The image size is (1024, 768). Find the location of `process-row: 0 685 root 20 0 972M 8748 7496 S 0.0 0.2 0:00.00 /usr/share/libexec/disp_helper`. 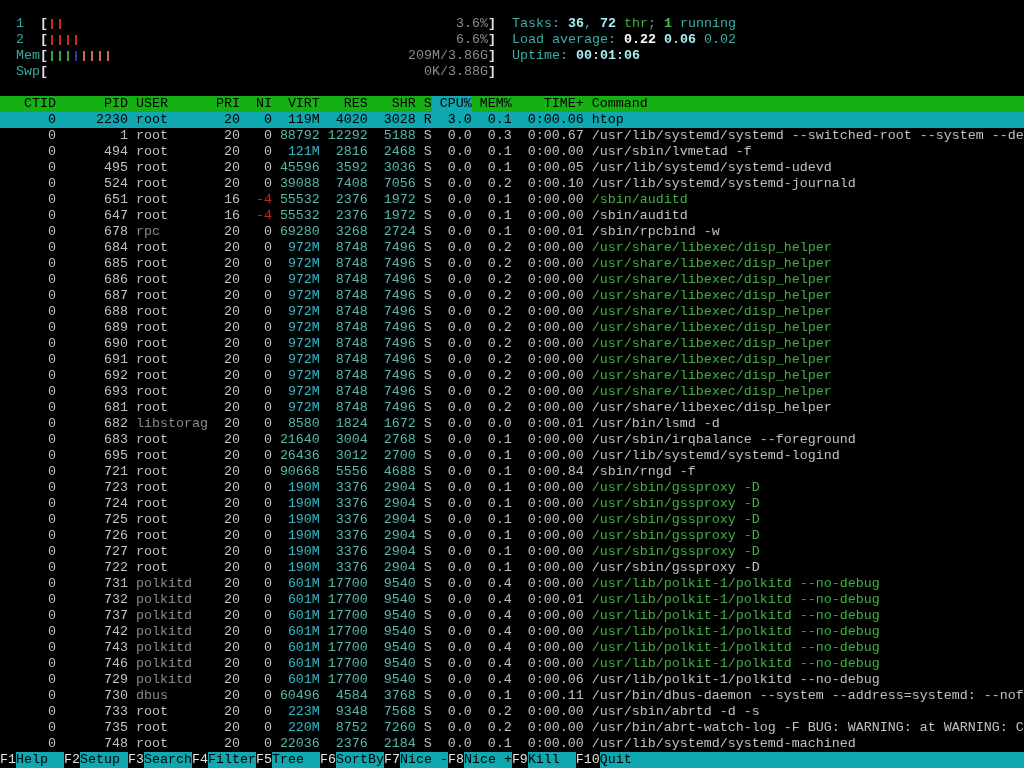

process-row: 0 685 root 20 0 972M 8748 7496 S 0.0 0.2 0:00.00 /usr/share/libexec/disp_helper is located at coordinates (512, 264).